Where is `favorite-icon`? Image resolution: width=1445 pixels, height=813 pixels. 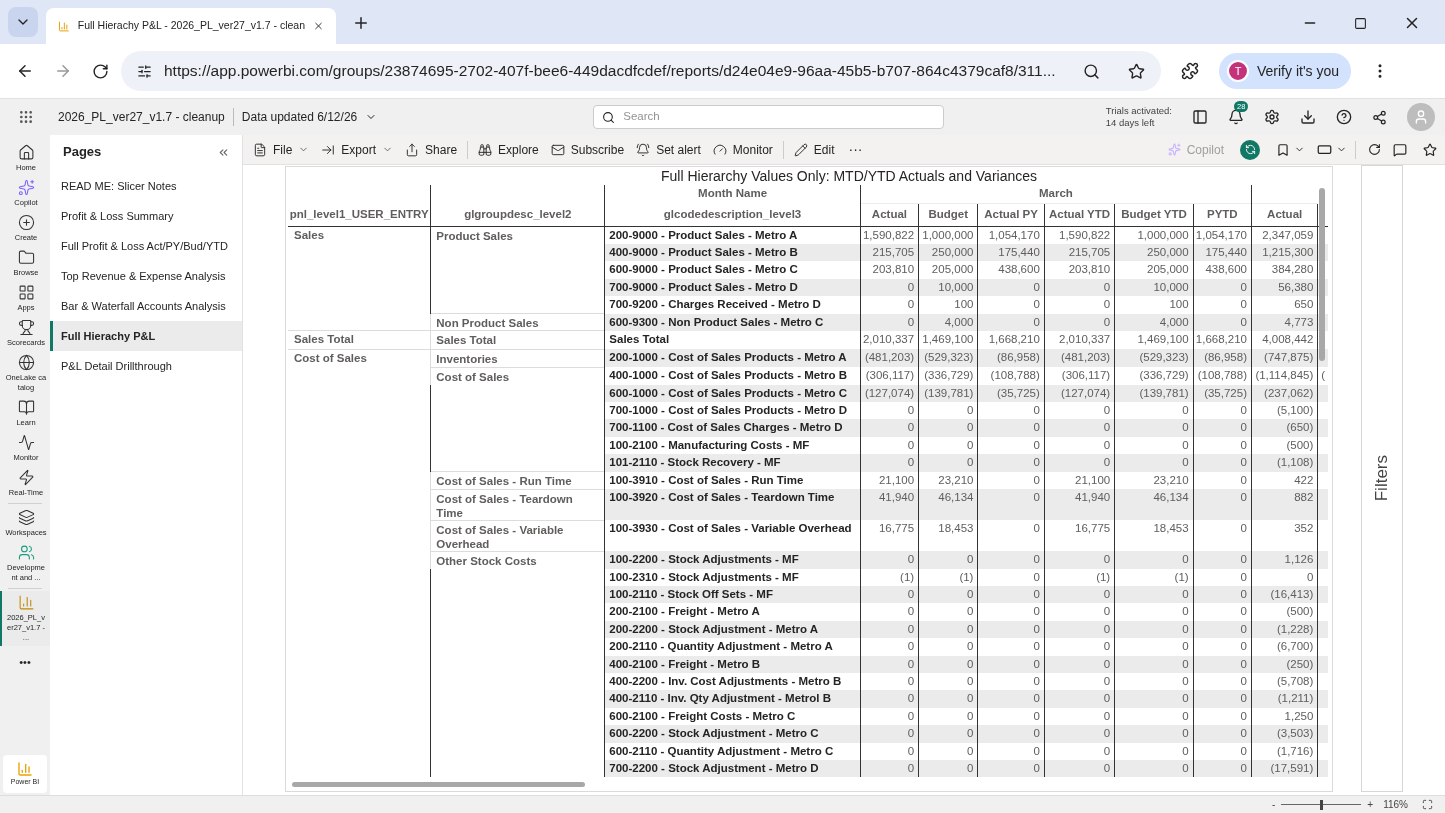
favorite-icon is located at coordinates (1430, 149).